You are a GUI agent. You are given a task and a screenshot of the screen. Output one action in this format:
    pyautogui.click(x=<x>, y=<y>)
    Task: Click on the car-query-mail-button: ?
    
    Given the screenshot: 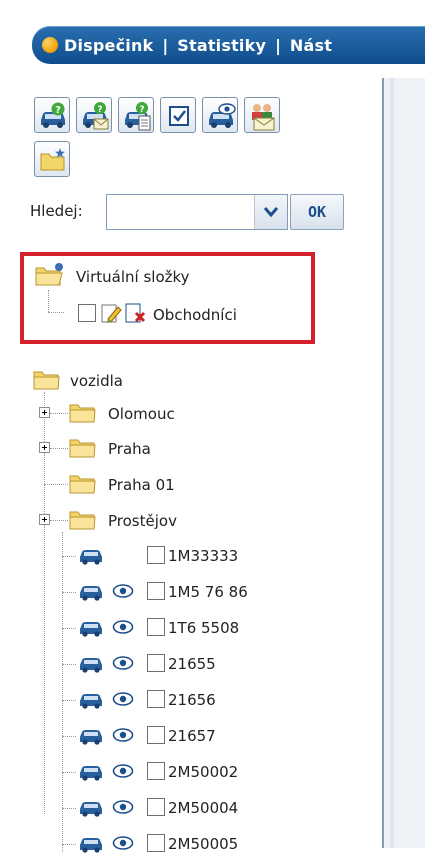 What is the action you would take?
    pyautogui.click(x=94, y=115)
    